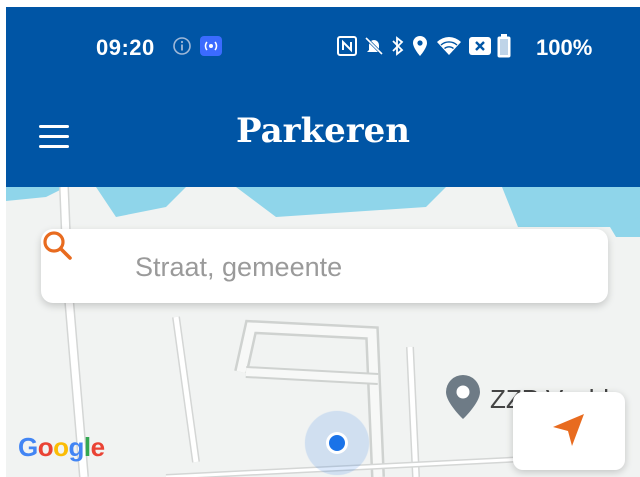  I want to click on nfc-icon, so click(347, 46).